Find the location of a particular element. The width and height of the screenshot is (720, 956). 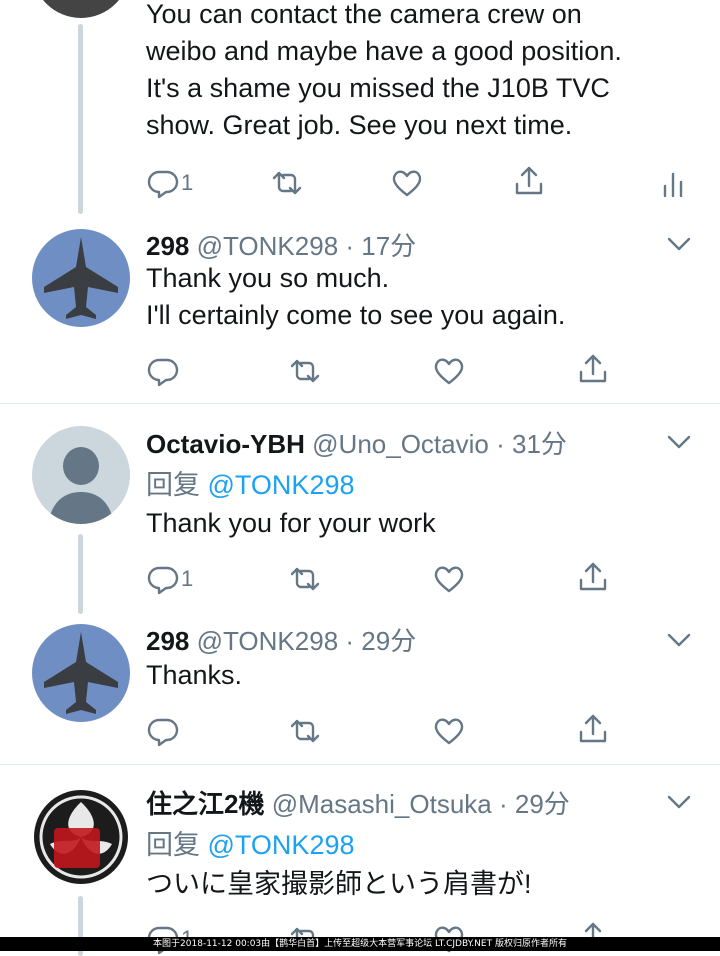

tweet-header: 298 @TONK298 · 17分 is located at coordinates (281, 244).